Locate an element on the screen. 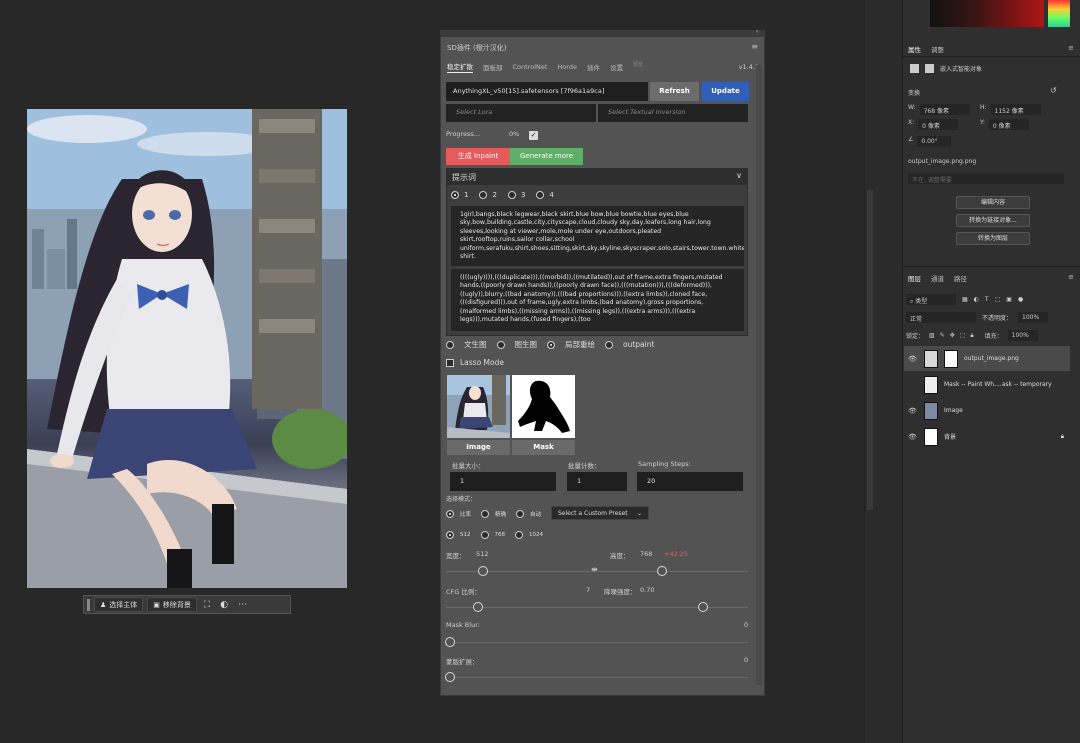 This screenshot has width=1080, height=743. tab-horde: Horde is located at coordinates (567, 67).